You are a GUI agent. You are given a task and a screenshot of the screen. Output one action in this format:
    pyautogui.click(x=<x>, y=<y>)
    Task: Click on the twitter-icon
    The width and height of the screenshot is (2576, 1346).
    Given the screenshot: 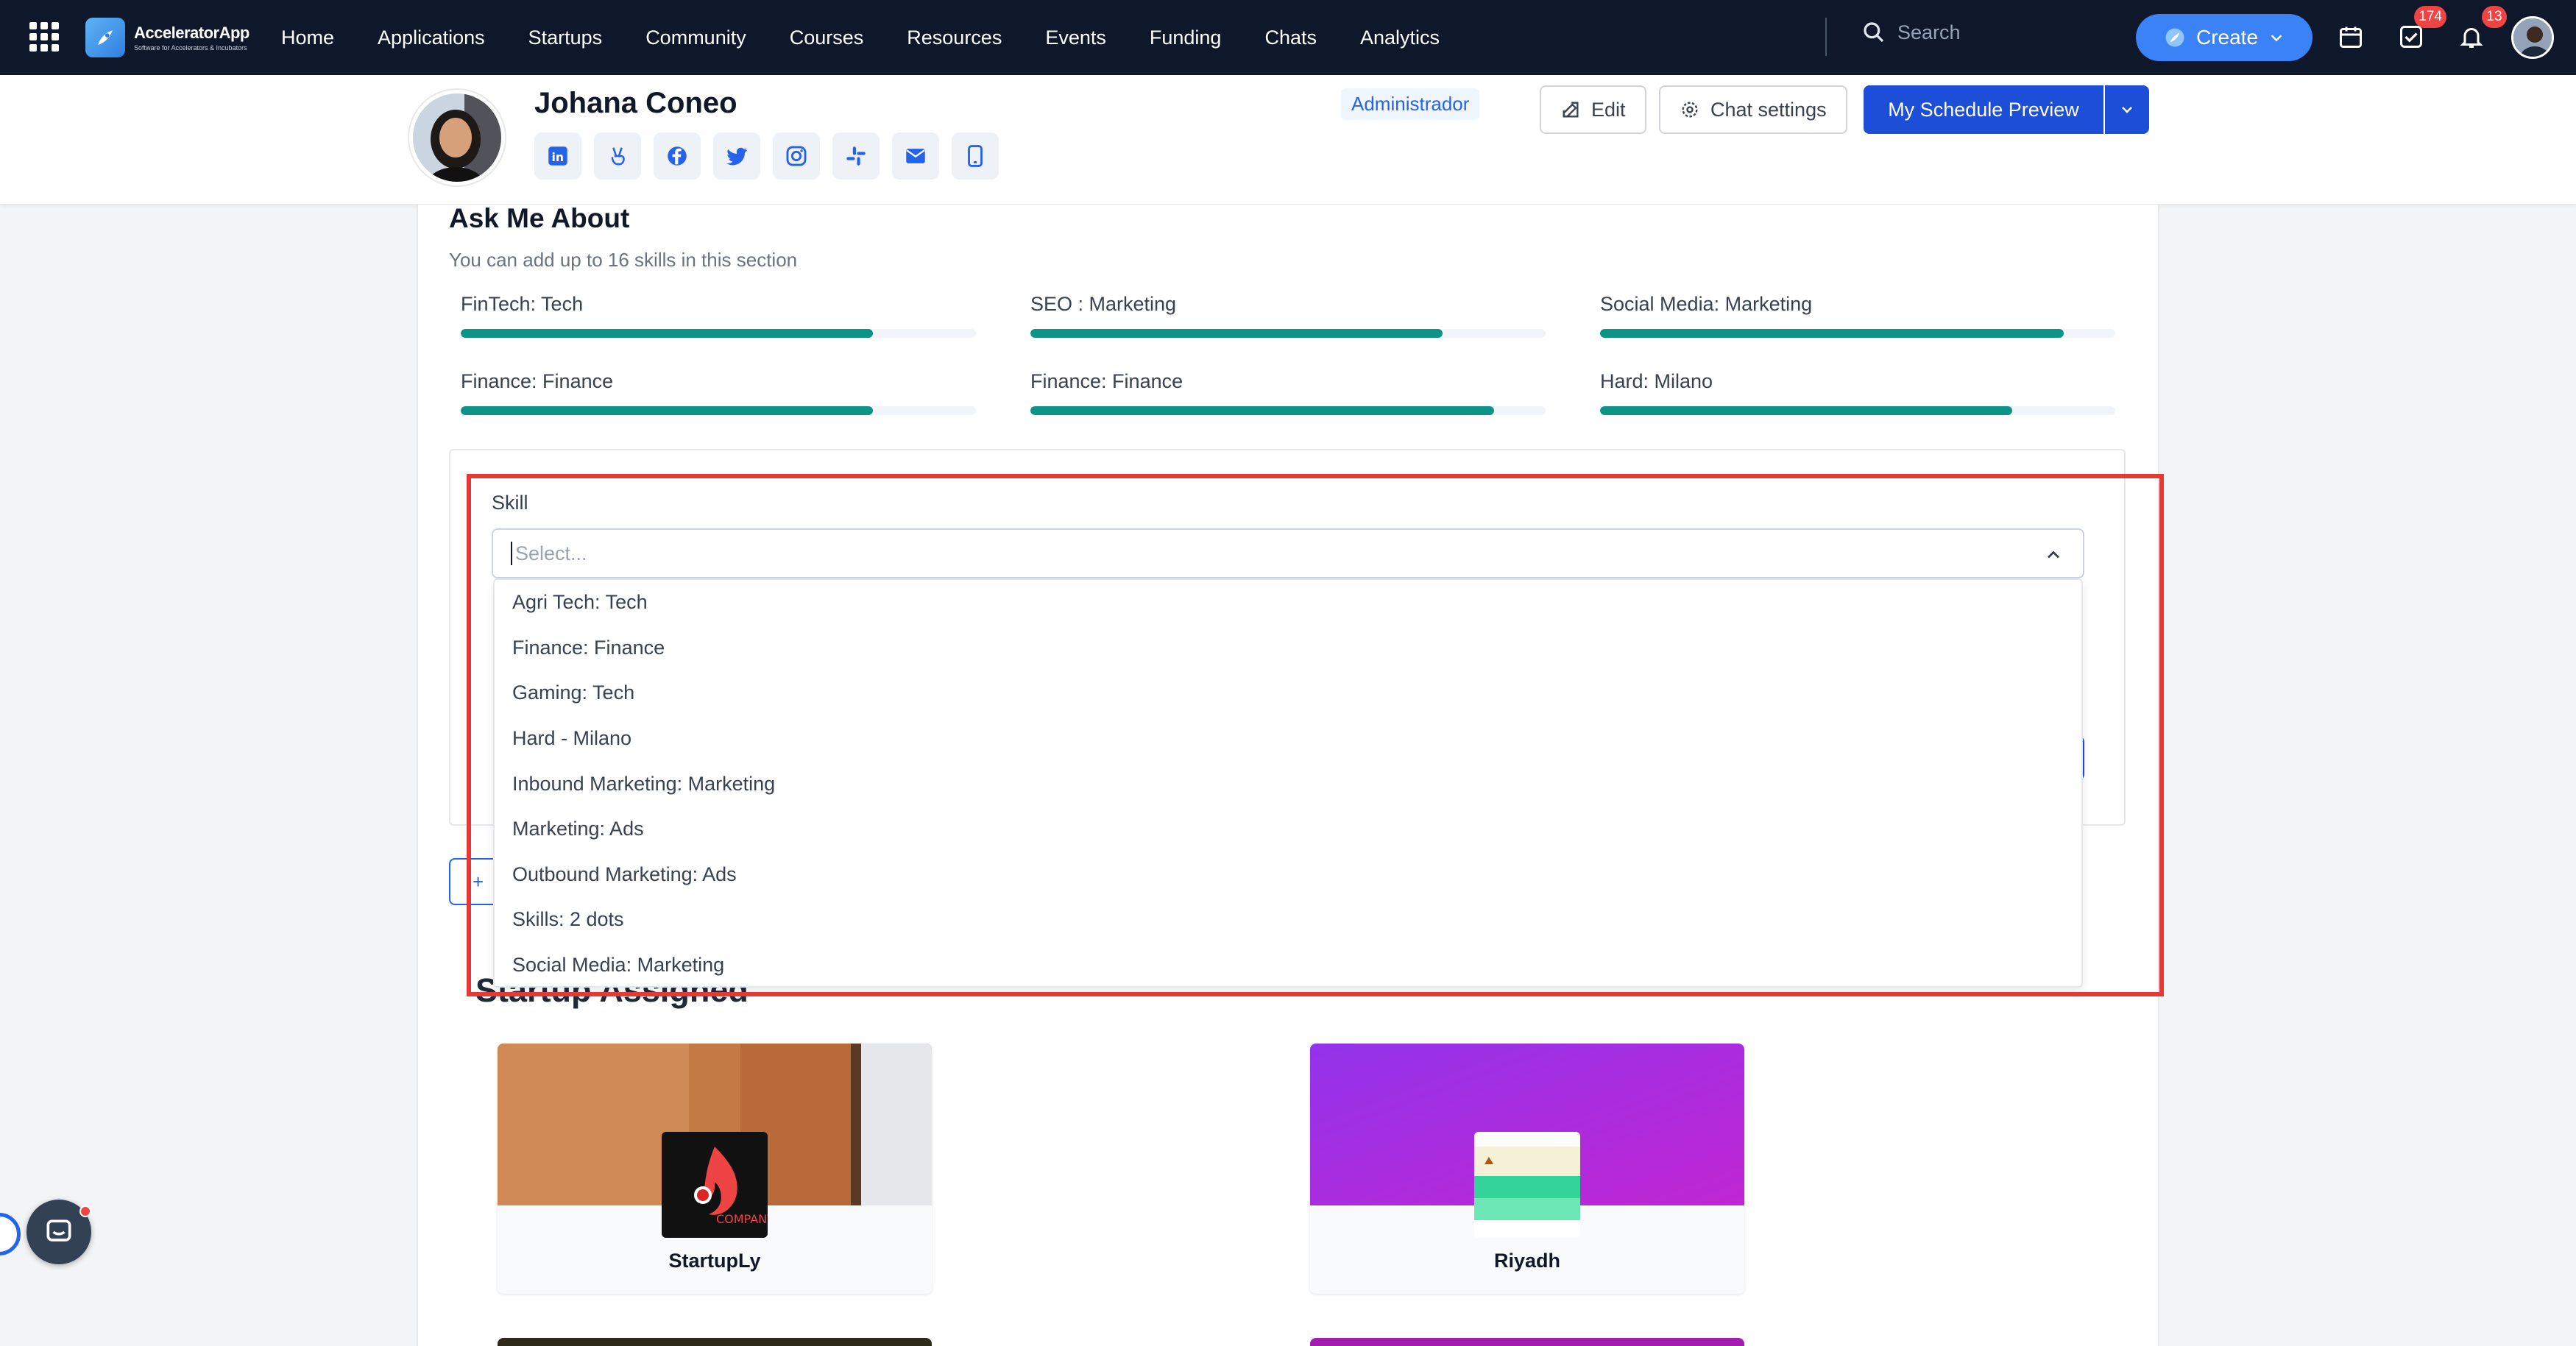 What is the action you would take?
    pyautogui.click(x=736, y=156)
    